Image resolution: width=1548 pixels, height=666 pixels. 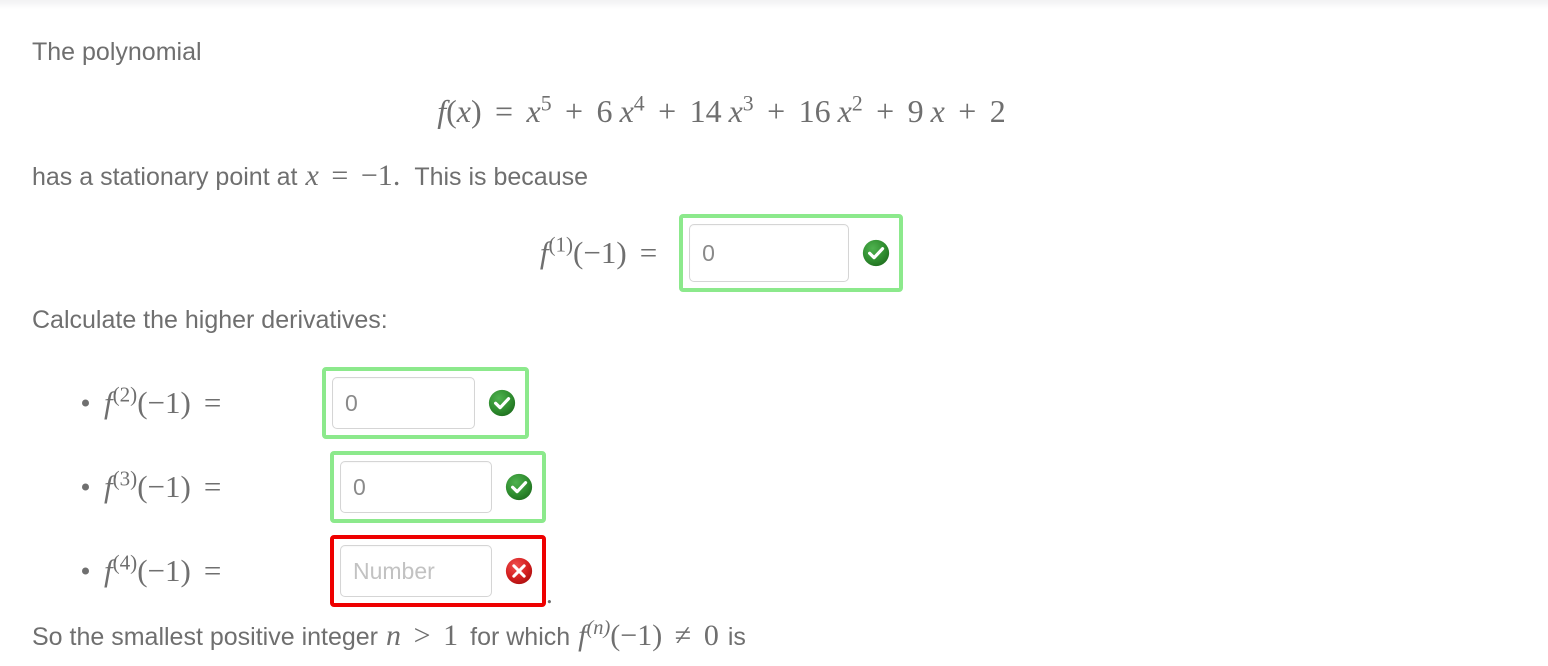 I want to click on trailing-period: ., so click(x=549, y=594).